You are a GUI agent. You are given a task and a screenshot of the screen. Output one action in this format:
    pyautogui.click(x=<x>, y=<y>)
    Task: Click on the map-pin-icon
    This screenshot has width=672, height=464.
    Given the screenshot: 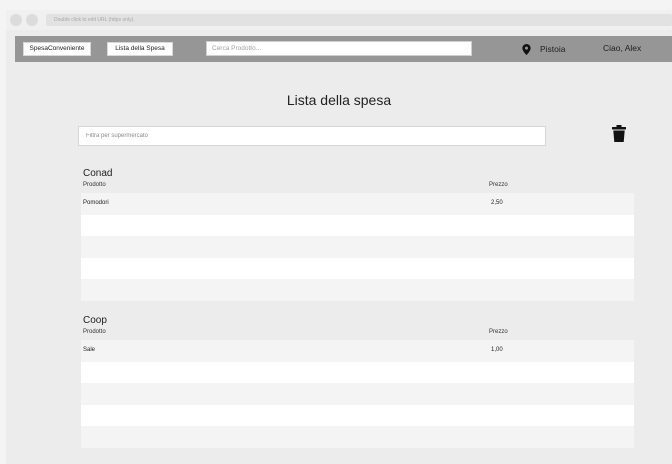 What is the action you would take?
    pyautogui.click(x=526, y=49)
    